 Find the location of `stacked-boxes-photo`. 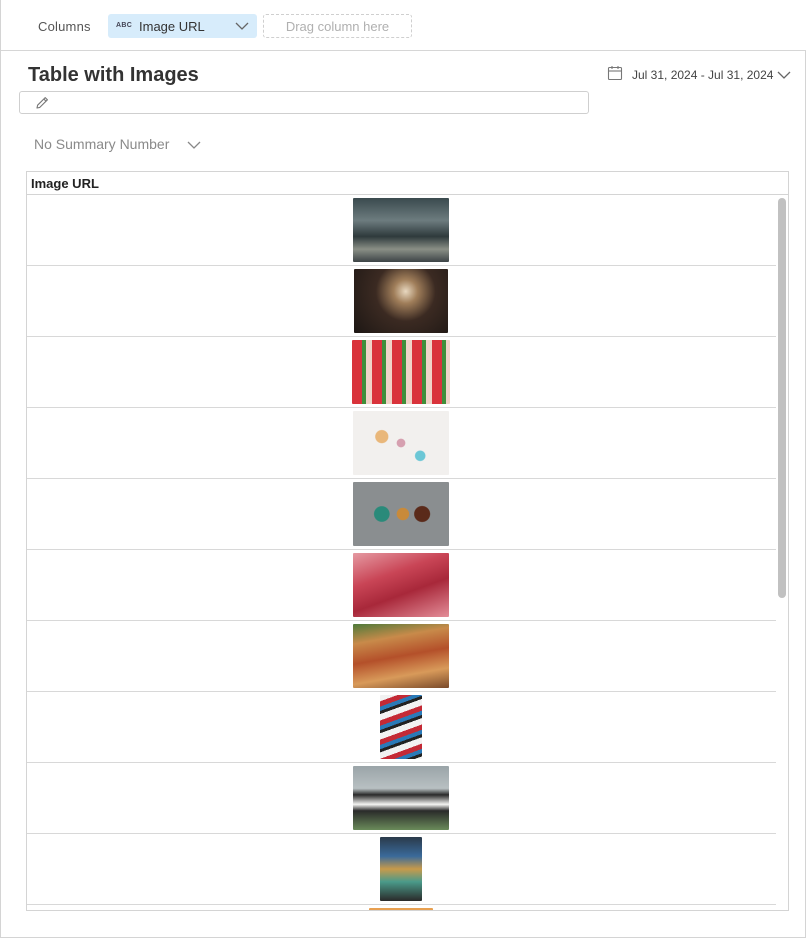

stacked-boxes-photo is located at coordinates (401, 869).